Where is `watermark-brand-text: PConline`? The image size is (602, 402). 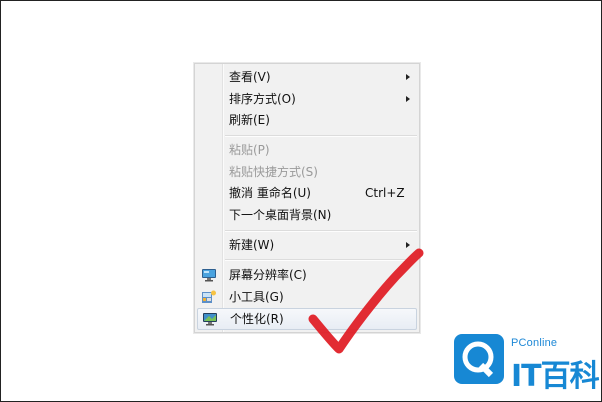
watermark-brand-text: PConline is located at coordinates (534, 343).